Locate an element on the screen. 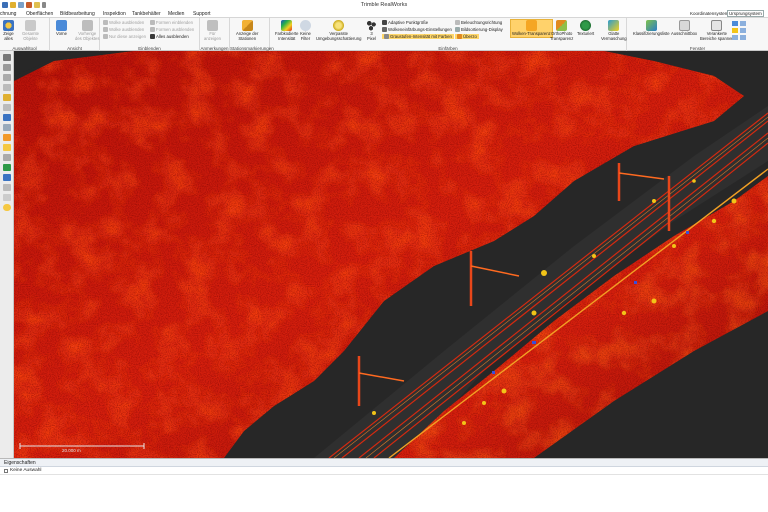 The width and height of the screenshot is (768, 512). previous-view-icon is located at coordinates (87, 25).